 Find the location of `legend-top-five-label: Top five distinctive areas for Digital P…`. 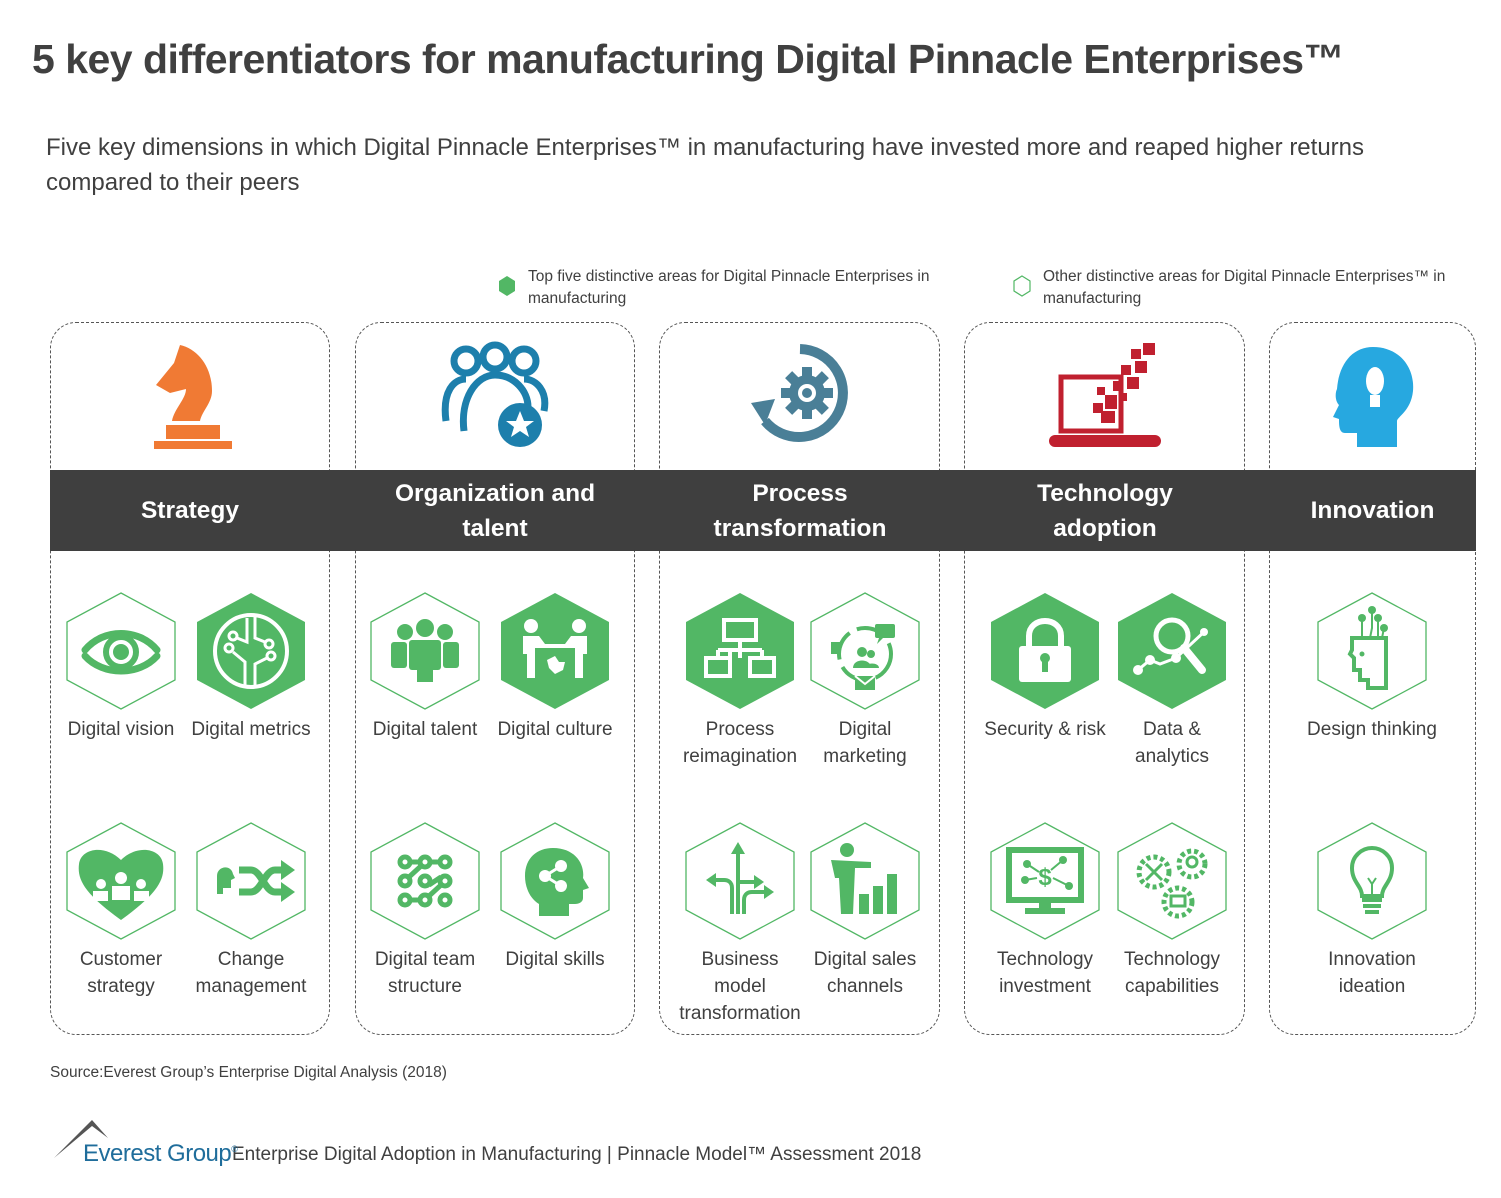

legend-top-five-label: Top five distinctive areas for Digital P… is located at coordinates (729, 287).